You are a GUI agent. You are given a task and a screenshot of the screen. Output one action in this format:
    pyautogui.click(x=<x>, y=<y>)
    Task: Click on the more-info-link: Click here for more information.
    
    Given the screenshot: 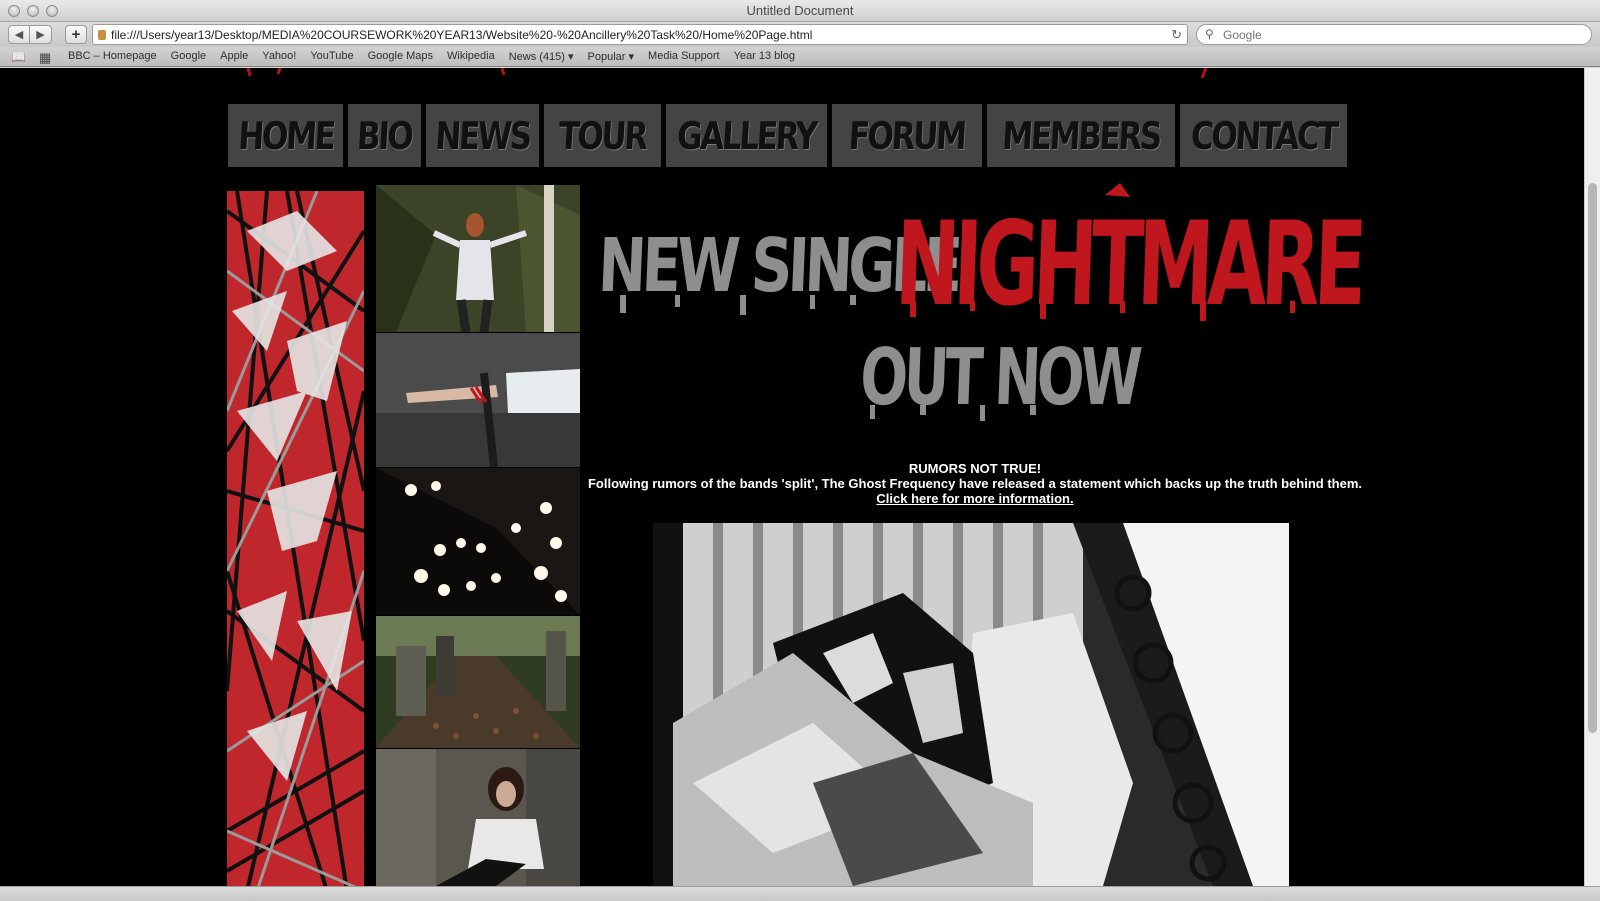 What is the action you would take?
    pyautogui.click(x=974, y=498)
    